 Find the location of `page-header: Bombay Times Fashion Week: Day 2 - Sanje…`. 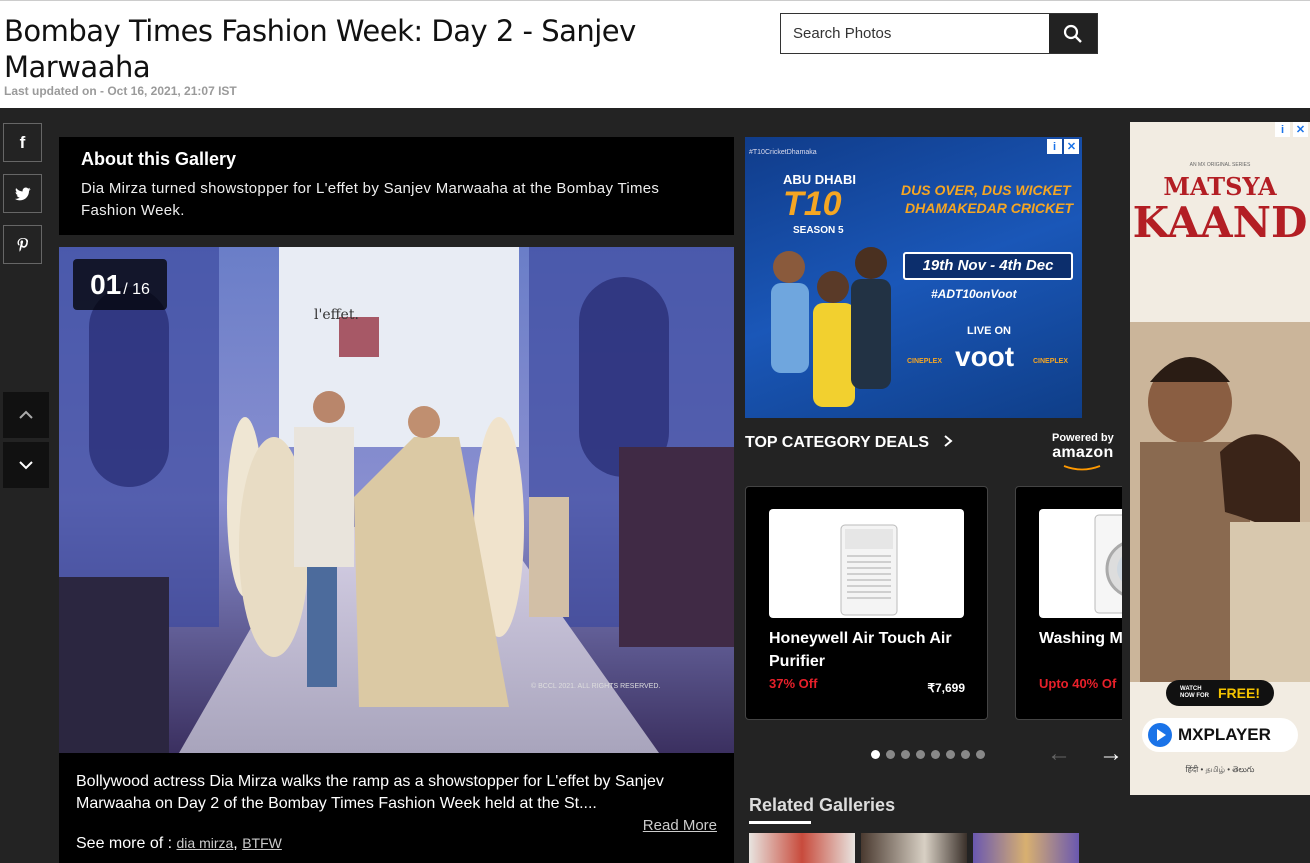

page-header: Bombay Times Fashion Week: Day 2 - Sanje… is located at coordinates (655, 54).